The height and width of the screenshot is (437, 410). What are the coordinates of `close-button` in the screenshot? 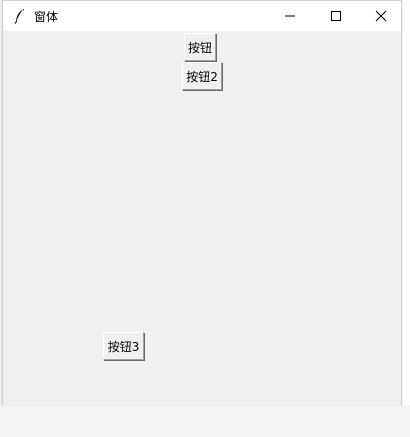 It's located at (381, 16).